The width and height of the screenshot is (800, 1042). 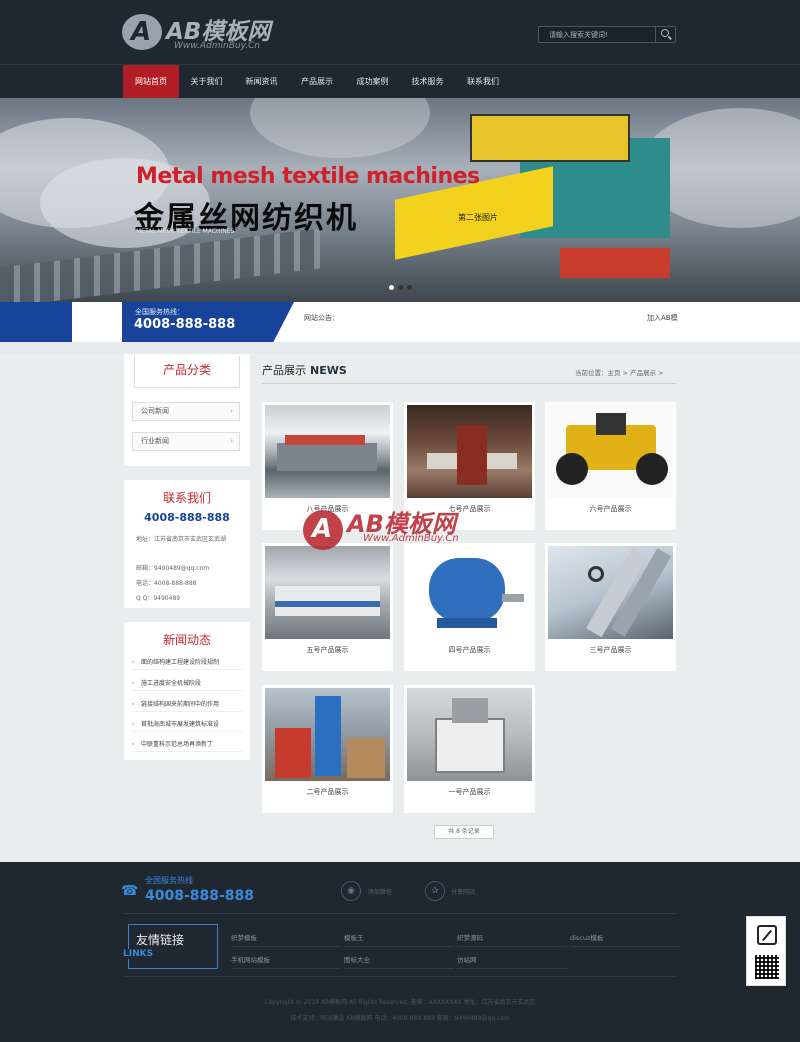 What do you see at coordinates (512, 939) in the screenshot?
I see `friend-link: 织梦源码` at bounding box center [512, 939].